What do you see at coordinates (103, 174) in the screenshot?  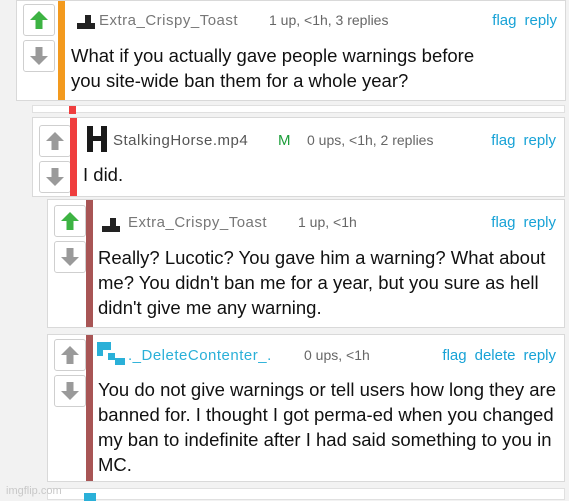 I see `comment-body: I did.` at bounding box center [103, 174].